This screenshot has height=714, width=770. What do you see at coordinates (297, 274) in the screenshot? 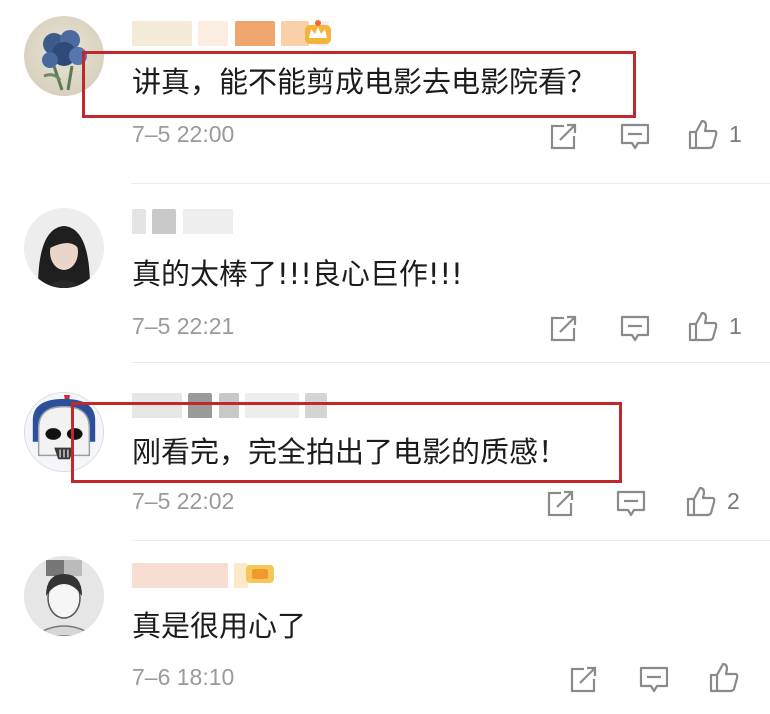
I see `comment-text: 真的太棒了!!!良心巨作!!!` at bounding box center [297, 274].